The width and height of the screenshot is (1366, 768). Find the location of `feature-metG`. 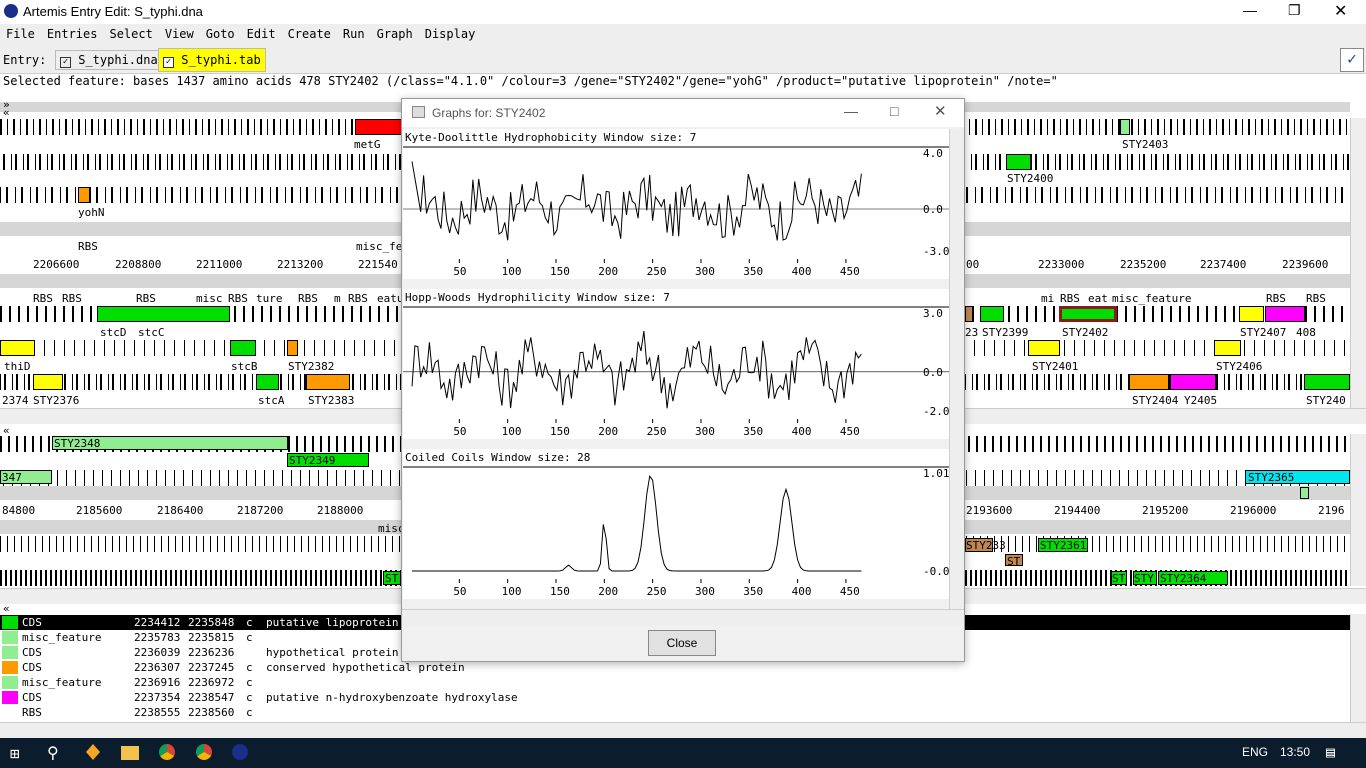

feature-metG is located at coordinates (379, 127).